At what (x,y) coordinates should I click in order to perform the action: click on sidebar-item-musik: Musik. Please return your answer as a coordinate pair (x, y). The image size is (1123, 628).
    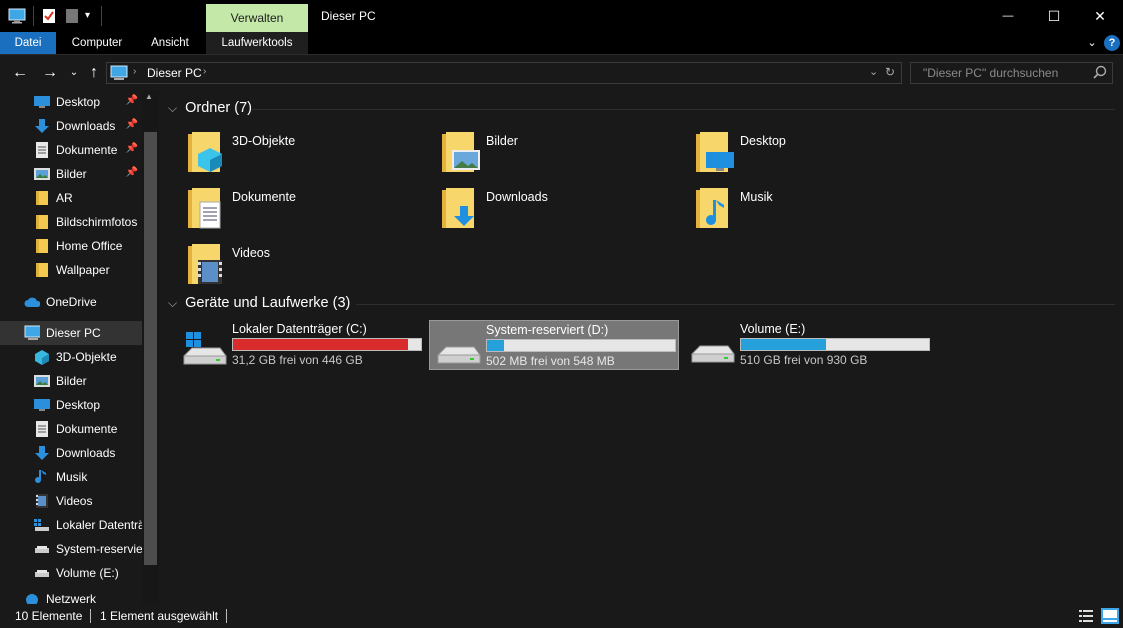
    Looking at the image, I should click on (71, 477).